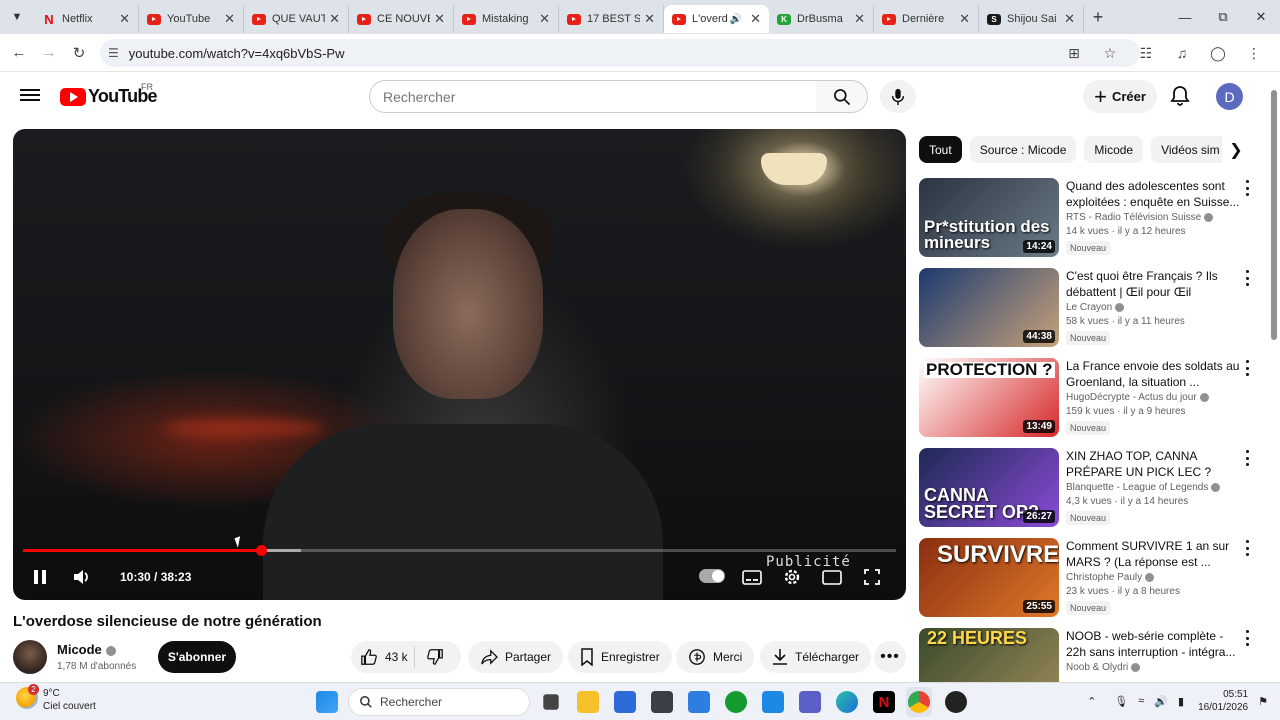 The width and height of the screenshot is (1280, 720). I want to click on chips-next-chevron-icon: ❯, so click(1236, 149).